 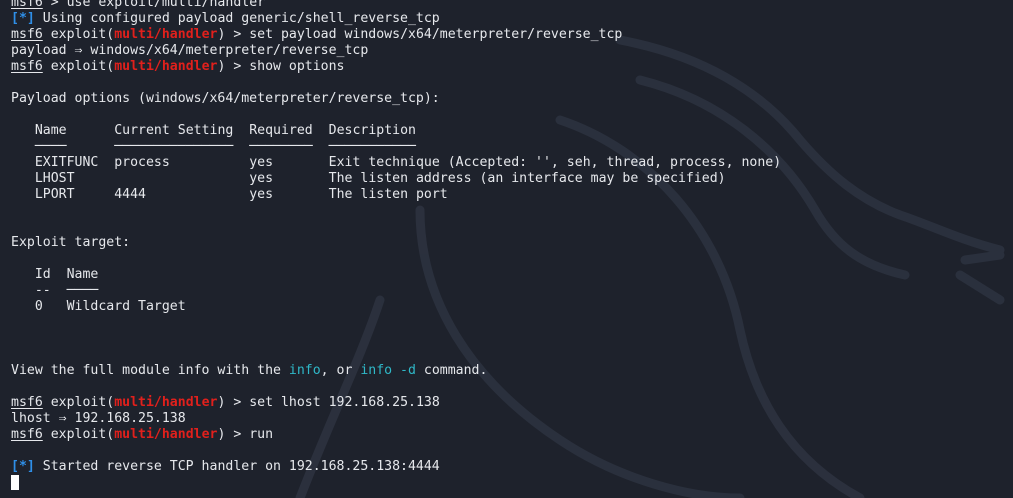 What do you see at coordinates (511, 5) in the screenshot?
I see `terminal-line: msf6 > use exploit/multi/handler` at bounding box center [511, 5].